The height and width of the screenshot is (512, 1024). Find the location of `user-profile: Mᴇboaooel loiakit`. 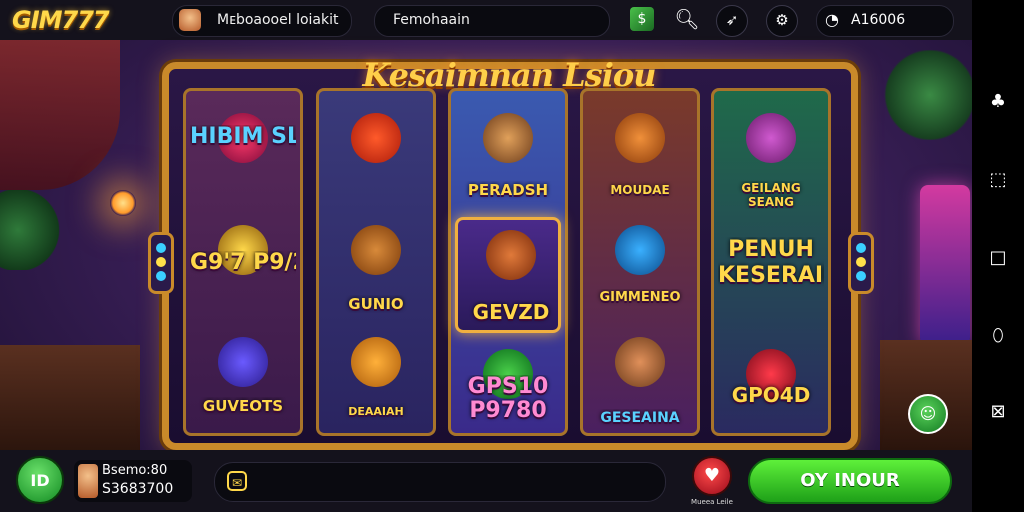

user-profile: Mᴇboaooel loiakit is located at coordinates (262, 21).